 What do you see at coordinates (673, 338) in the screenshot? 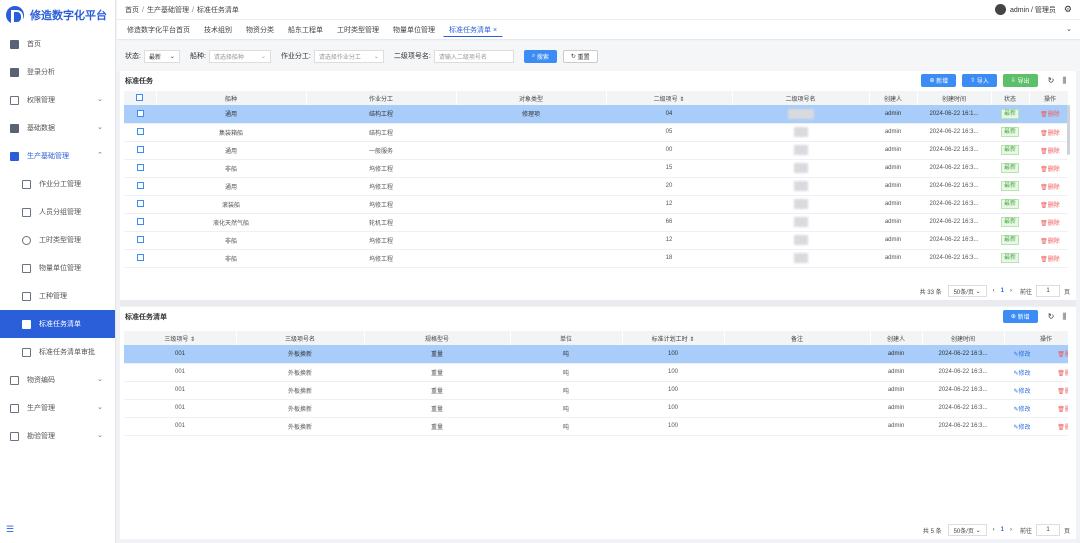
I see `col-plan-hours: 标准计划工时 ⇕` at bounding box center [673, 338].